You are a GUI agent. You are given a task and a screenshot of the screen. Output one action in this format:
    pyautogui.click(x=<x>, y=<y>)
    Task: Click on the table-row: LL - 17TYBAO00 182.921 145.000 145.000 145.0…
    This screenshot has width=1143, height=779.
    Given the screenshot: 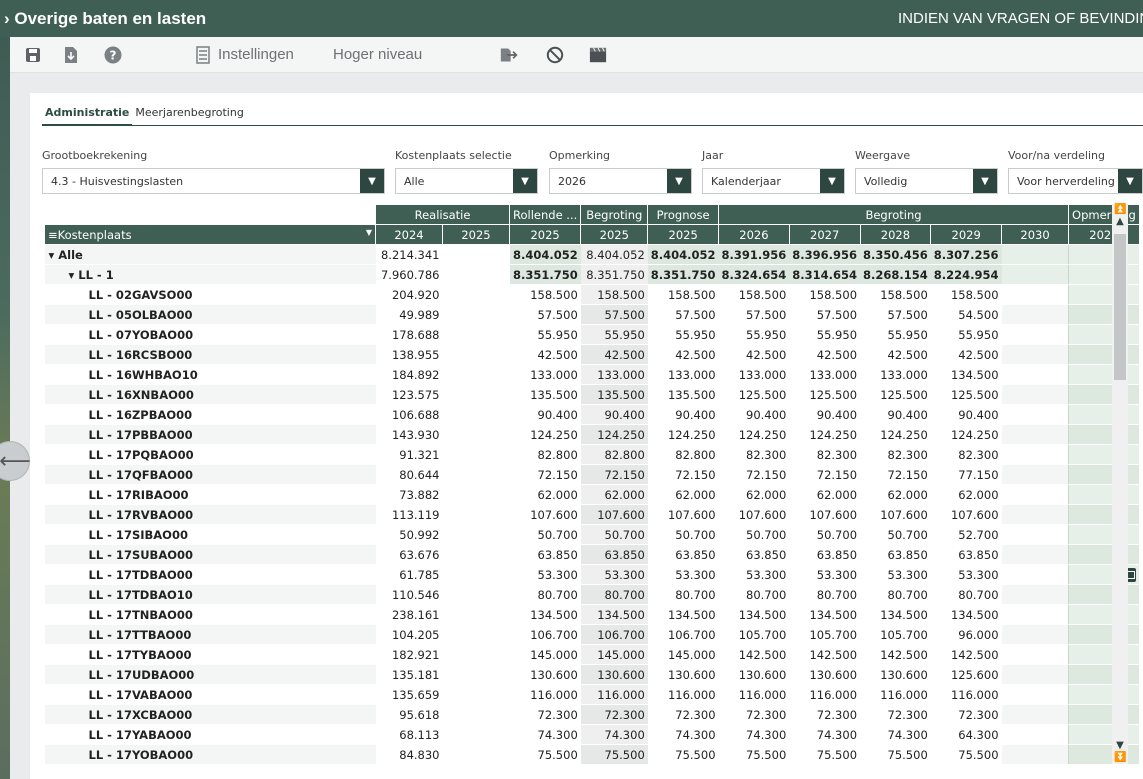 What is the action you would take?
    pyautogui.click(x=592, y=654)
    